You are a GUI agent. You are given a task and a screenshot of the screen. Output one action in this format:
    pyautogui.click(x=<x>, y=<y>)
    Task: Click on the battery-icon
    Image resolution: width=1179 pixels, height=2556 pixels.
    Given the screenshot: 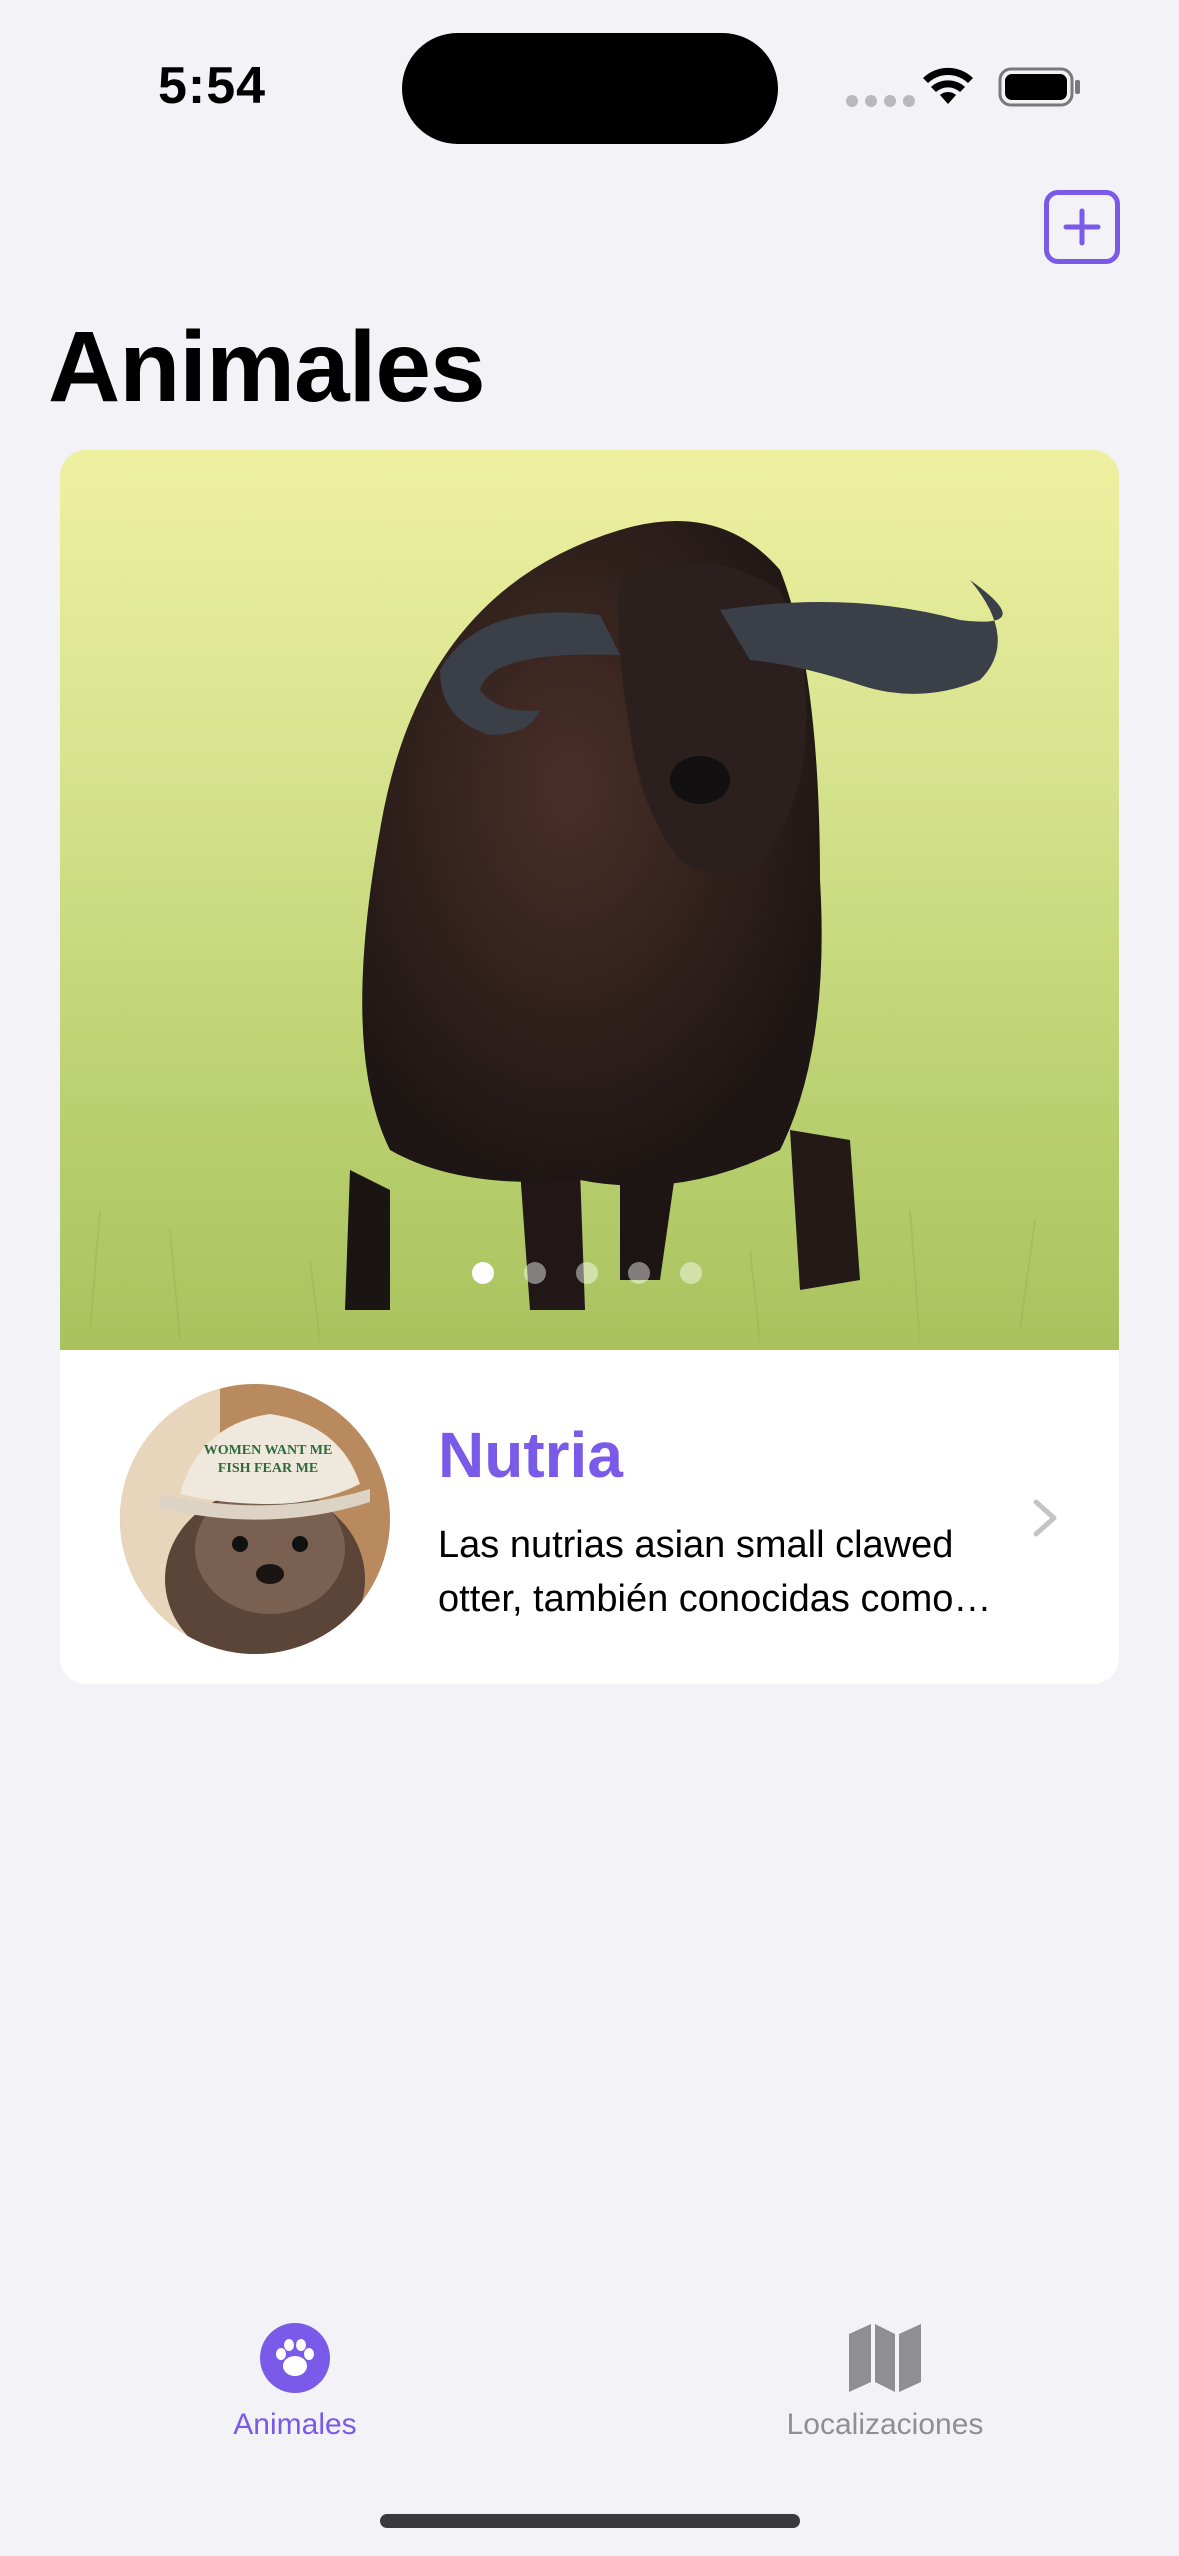 What is the action you would take?
    pyautogui.click(x=1039, y=87)
    